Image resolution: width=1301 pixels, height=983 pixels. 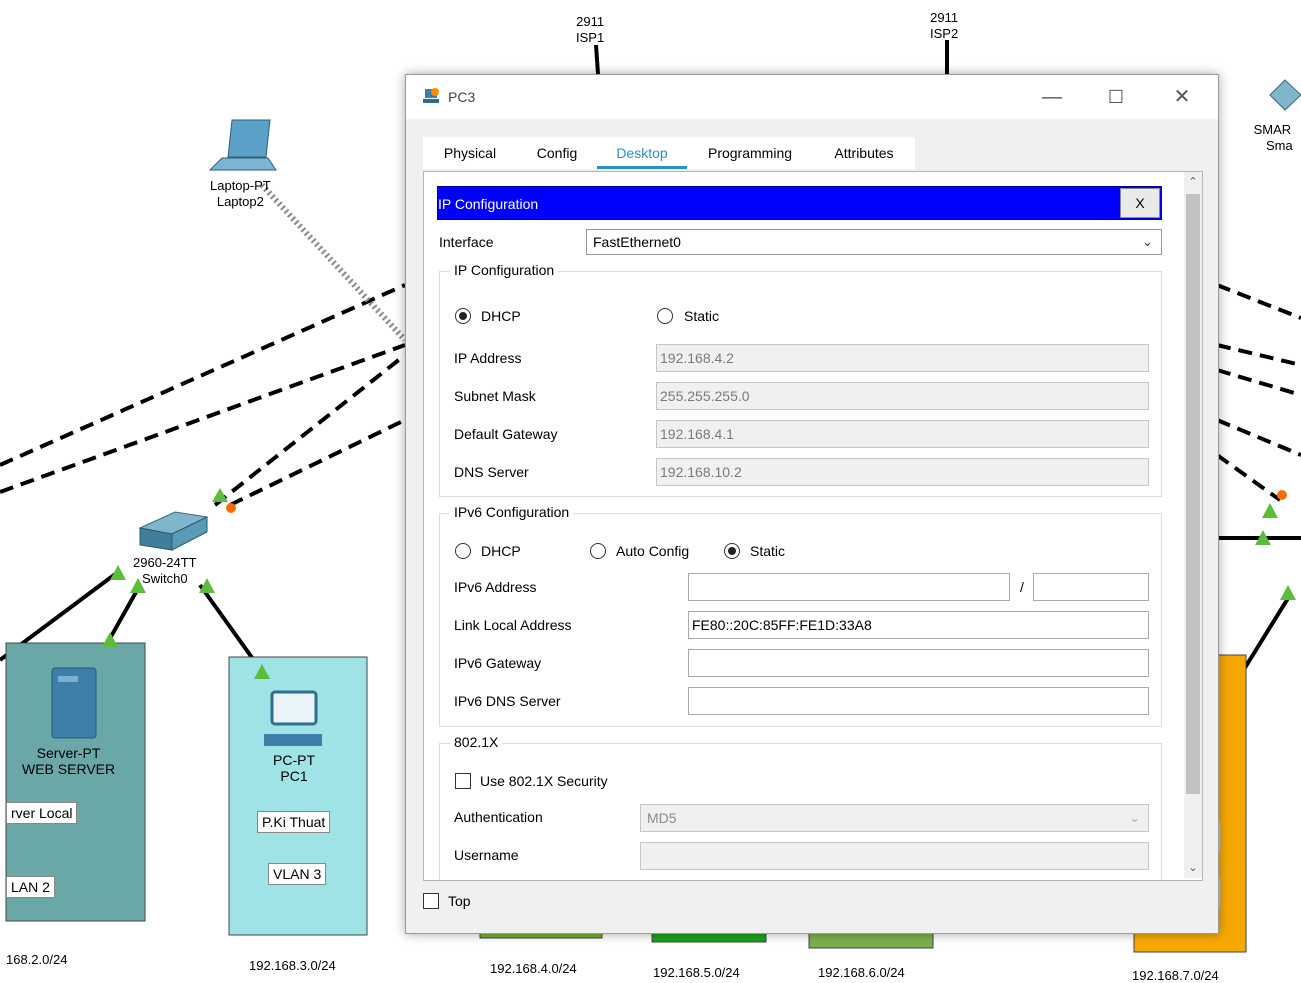 What do you see at coordinates (431, 901) in the screenshot?
I see `top-checkbox` at bounding box center [431, 901].